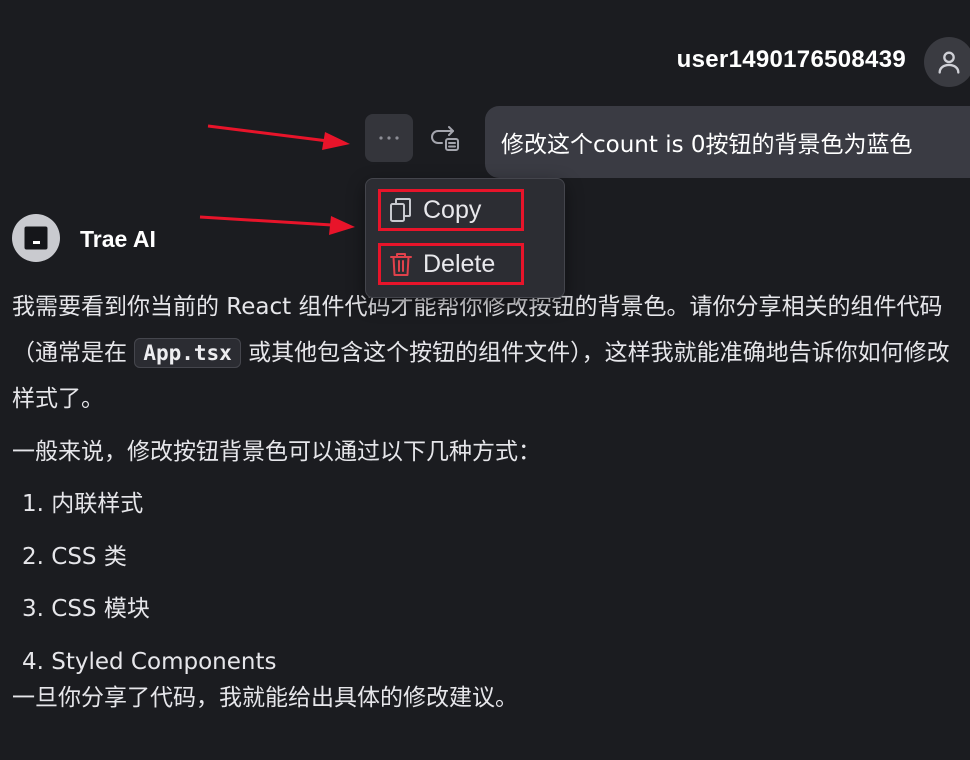 This screenshot has height=760, width=970. I want to click on copy-label: Copy, so click(452, 209).